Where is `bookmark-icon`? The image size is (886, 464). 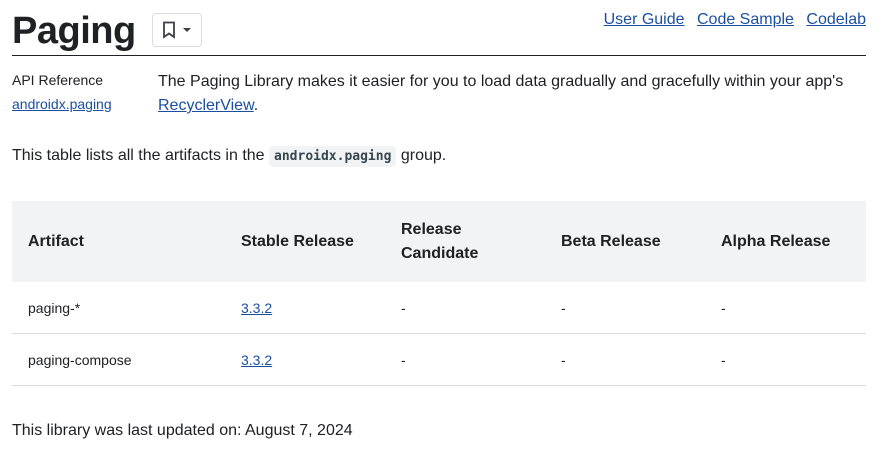
bookmark-icon is located at coordinates (169, 30).